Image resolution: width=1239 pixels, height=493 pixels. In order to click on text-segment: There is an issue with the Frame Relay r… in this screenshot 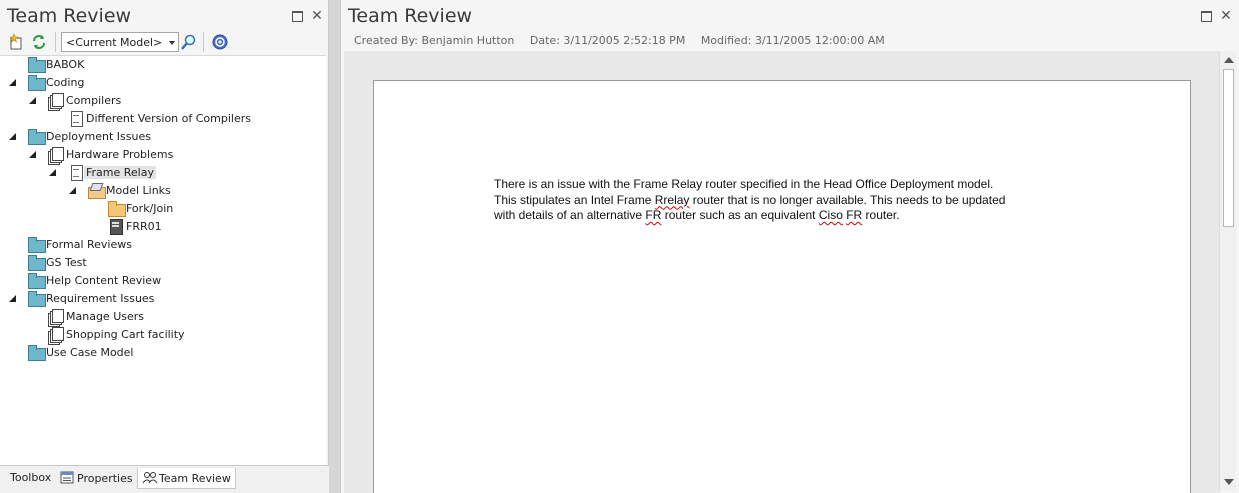, I will do `click(744, 184)`.